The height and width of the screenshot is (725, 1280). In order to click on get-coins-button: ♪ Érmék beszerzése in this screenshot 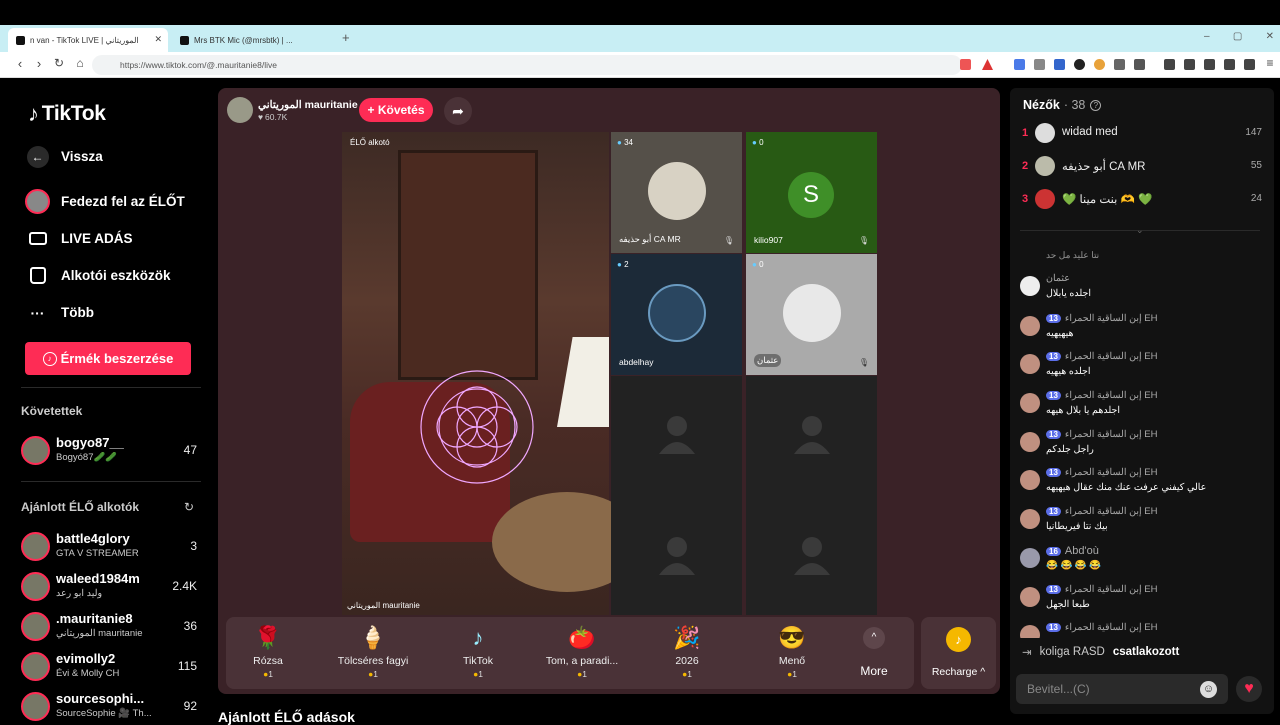, I will do `click(108, 358)`.